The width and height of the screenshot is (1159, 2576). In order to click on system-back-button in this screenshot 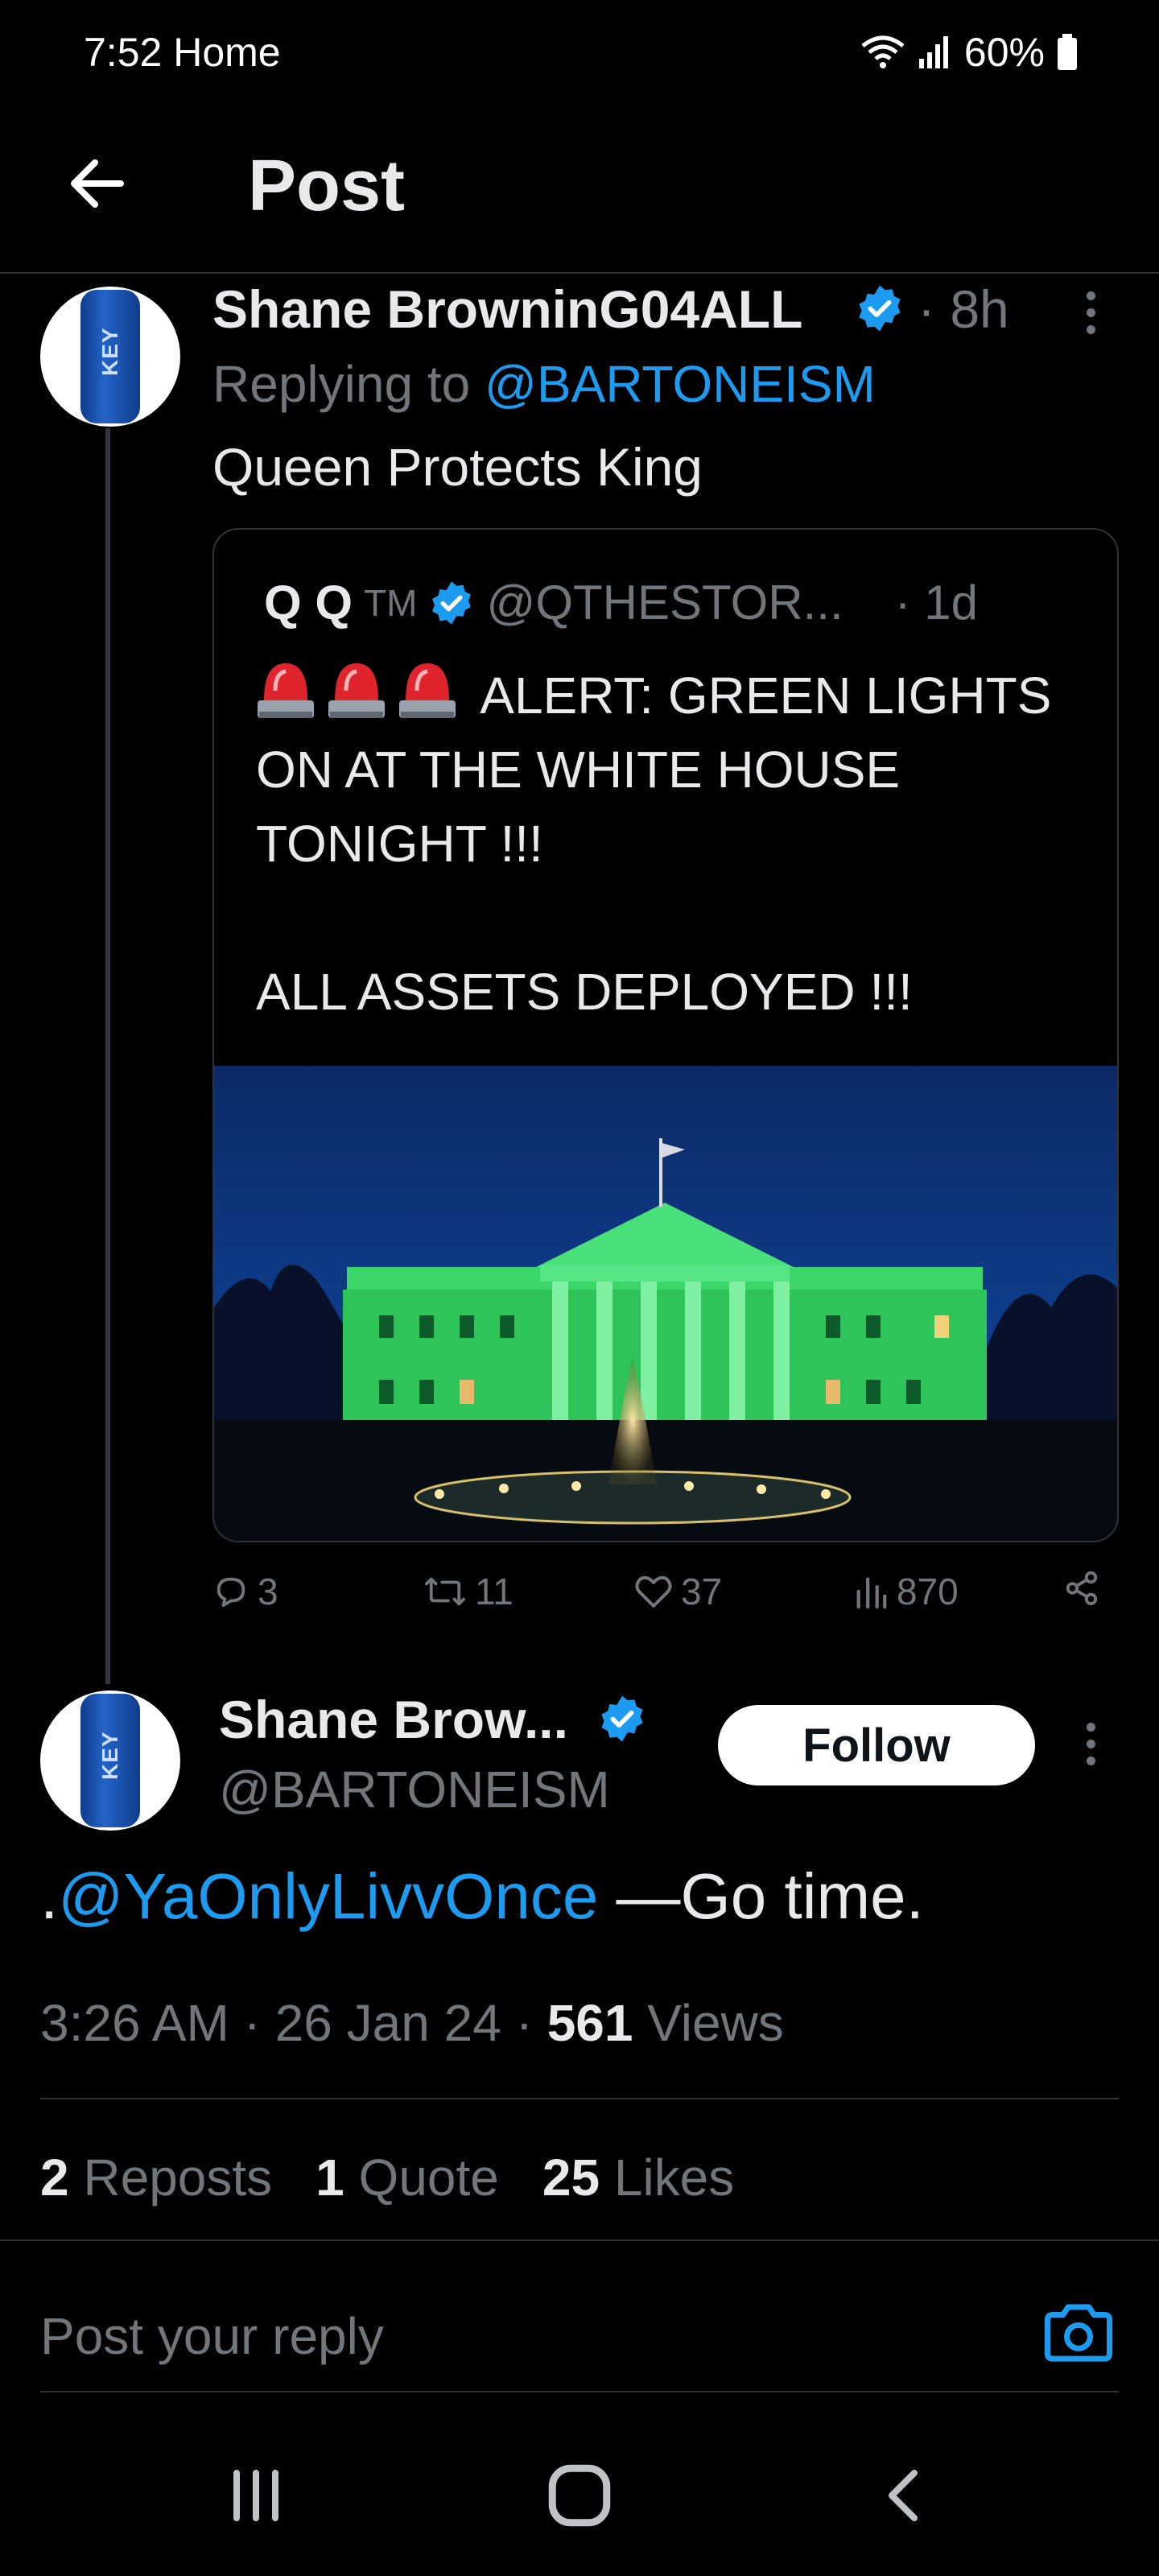, I will do `click(904, 2495)`.